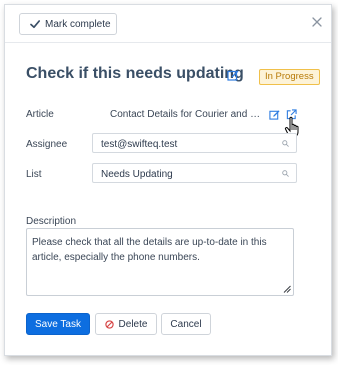 The height and width of the screenshot is (365, 338). I want to click on assignee-field, so click(194, 143).